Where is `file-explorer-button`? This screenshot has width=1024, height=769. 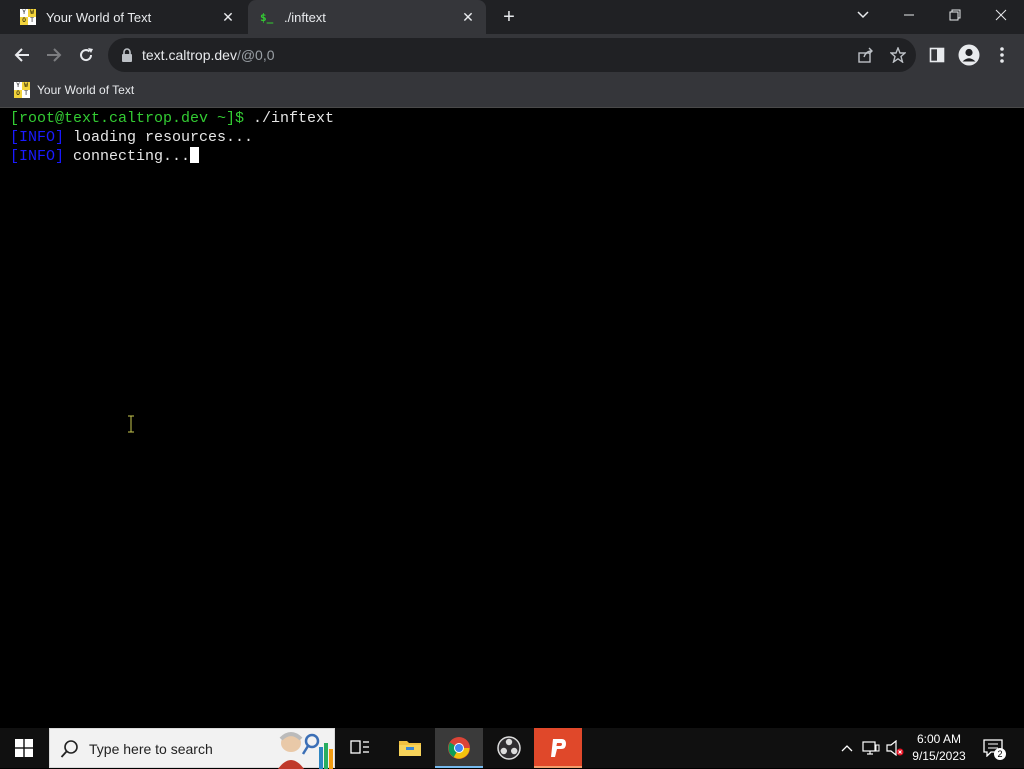
file-explorer-button is located at coordinates (410, 748).